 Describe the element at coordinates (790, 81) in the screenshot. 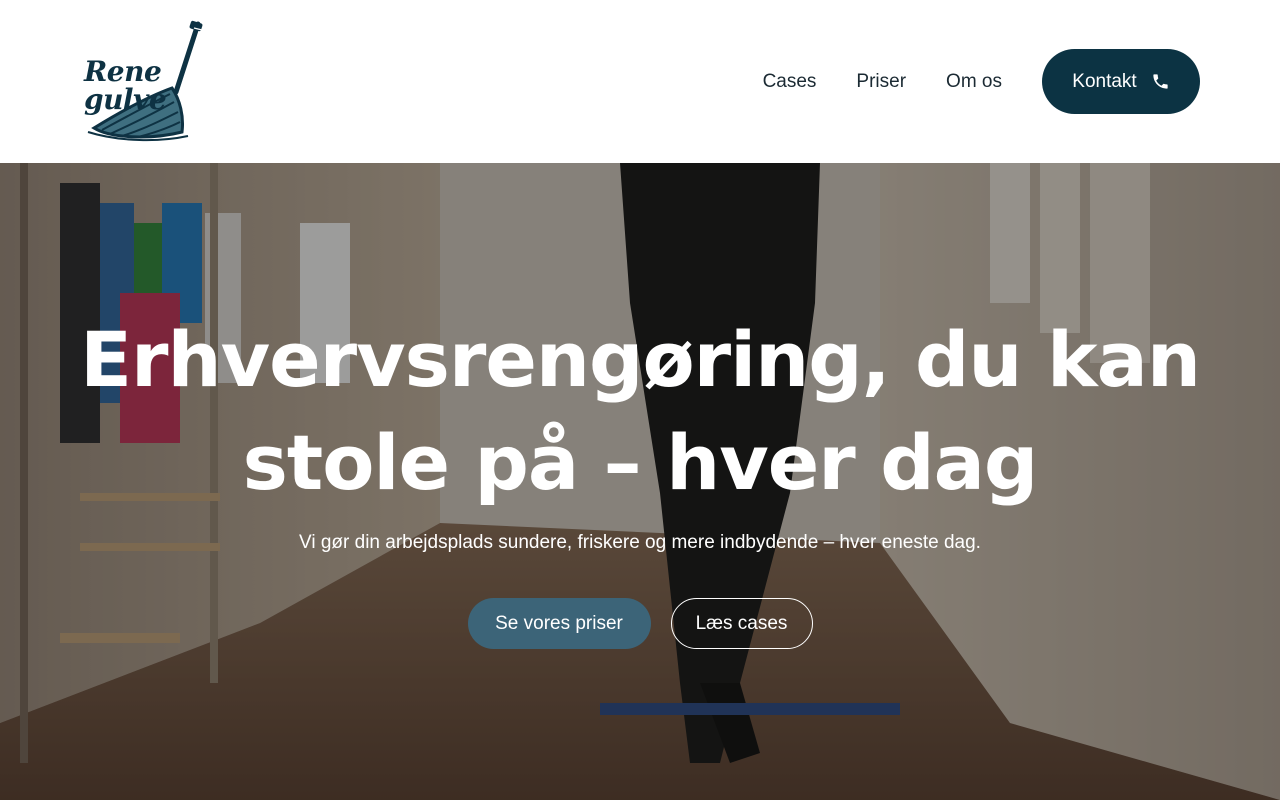

I see `nav-item-cases: Cases` at that location.